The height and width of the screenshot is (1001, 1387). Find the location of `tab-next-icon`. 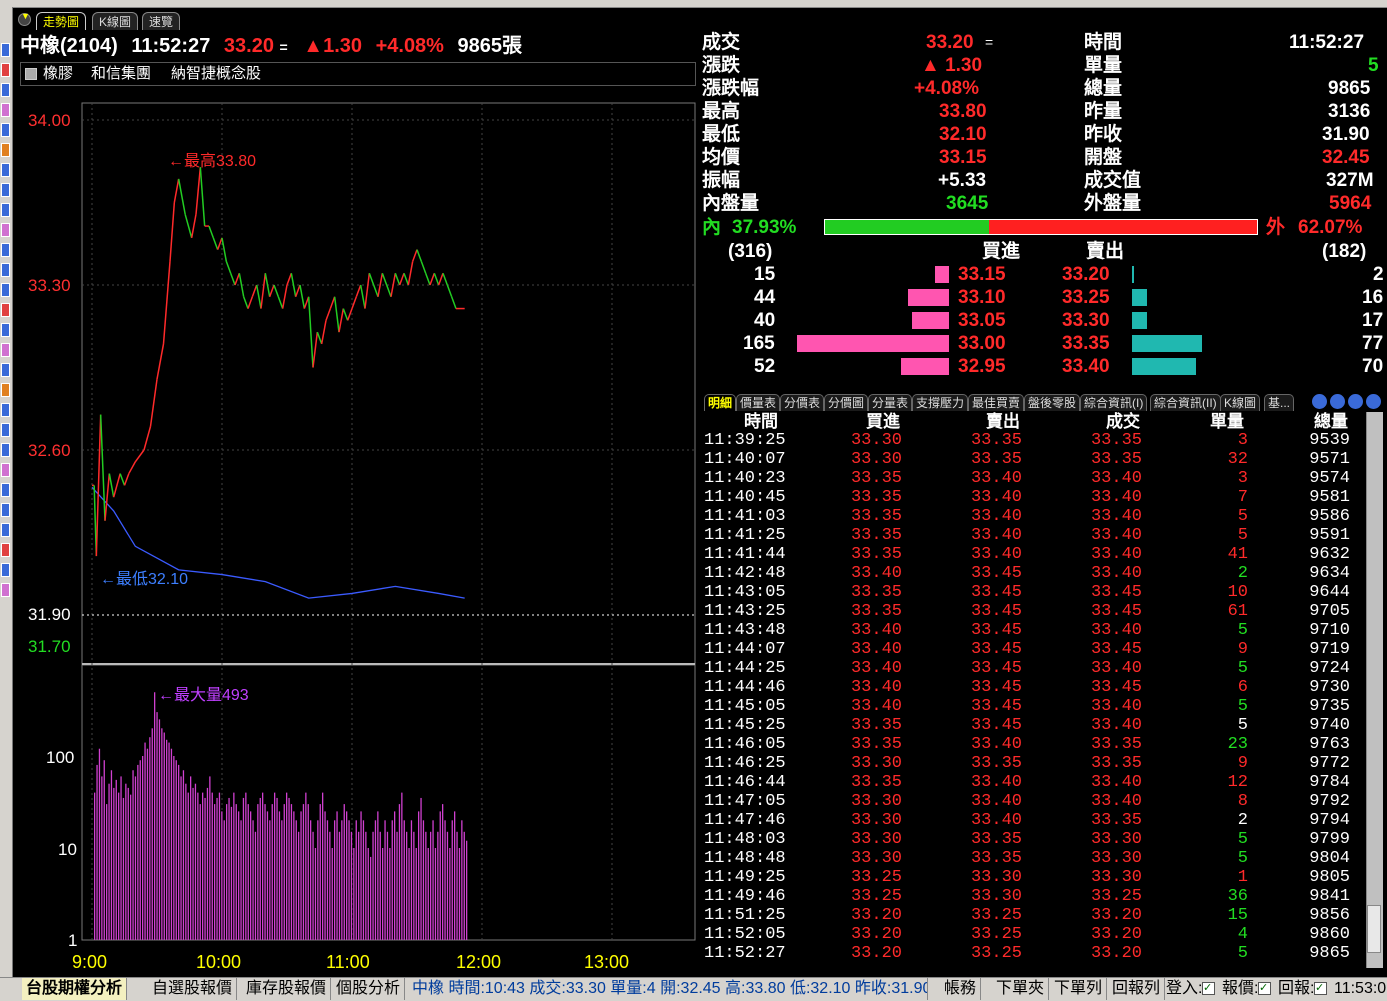

tab-next-icon is located at coordinates (1355, 401).